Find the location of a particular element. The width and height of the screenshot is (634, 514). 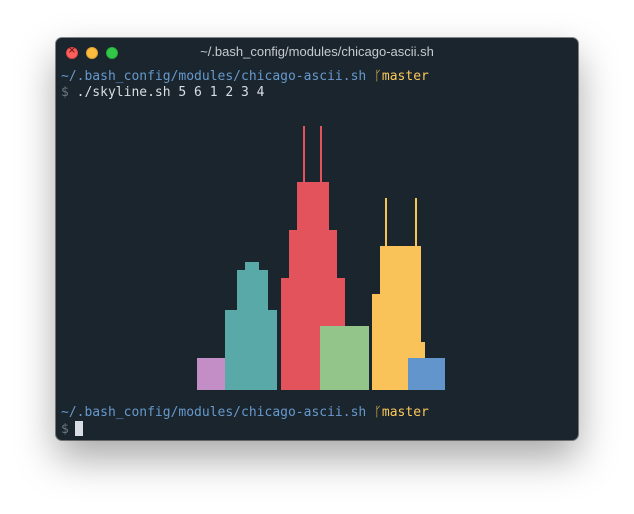

antenna-left-yellow is located at coordinates (386, 222).